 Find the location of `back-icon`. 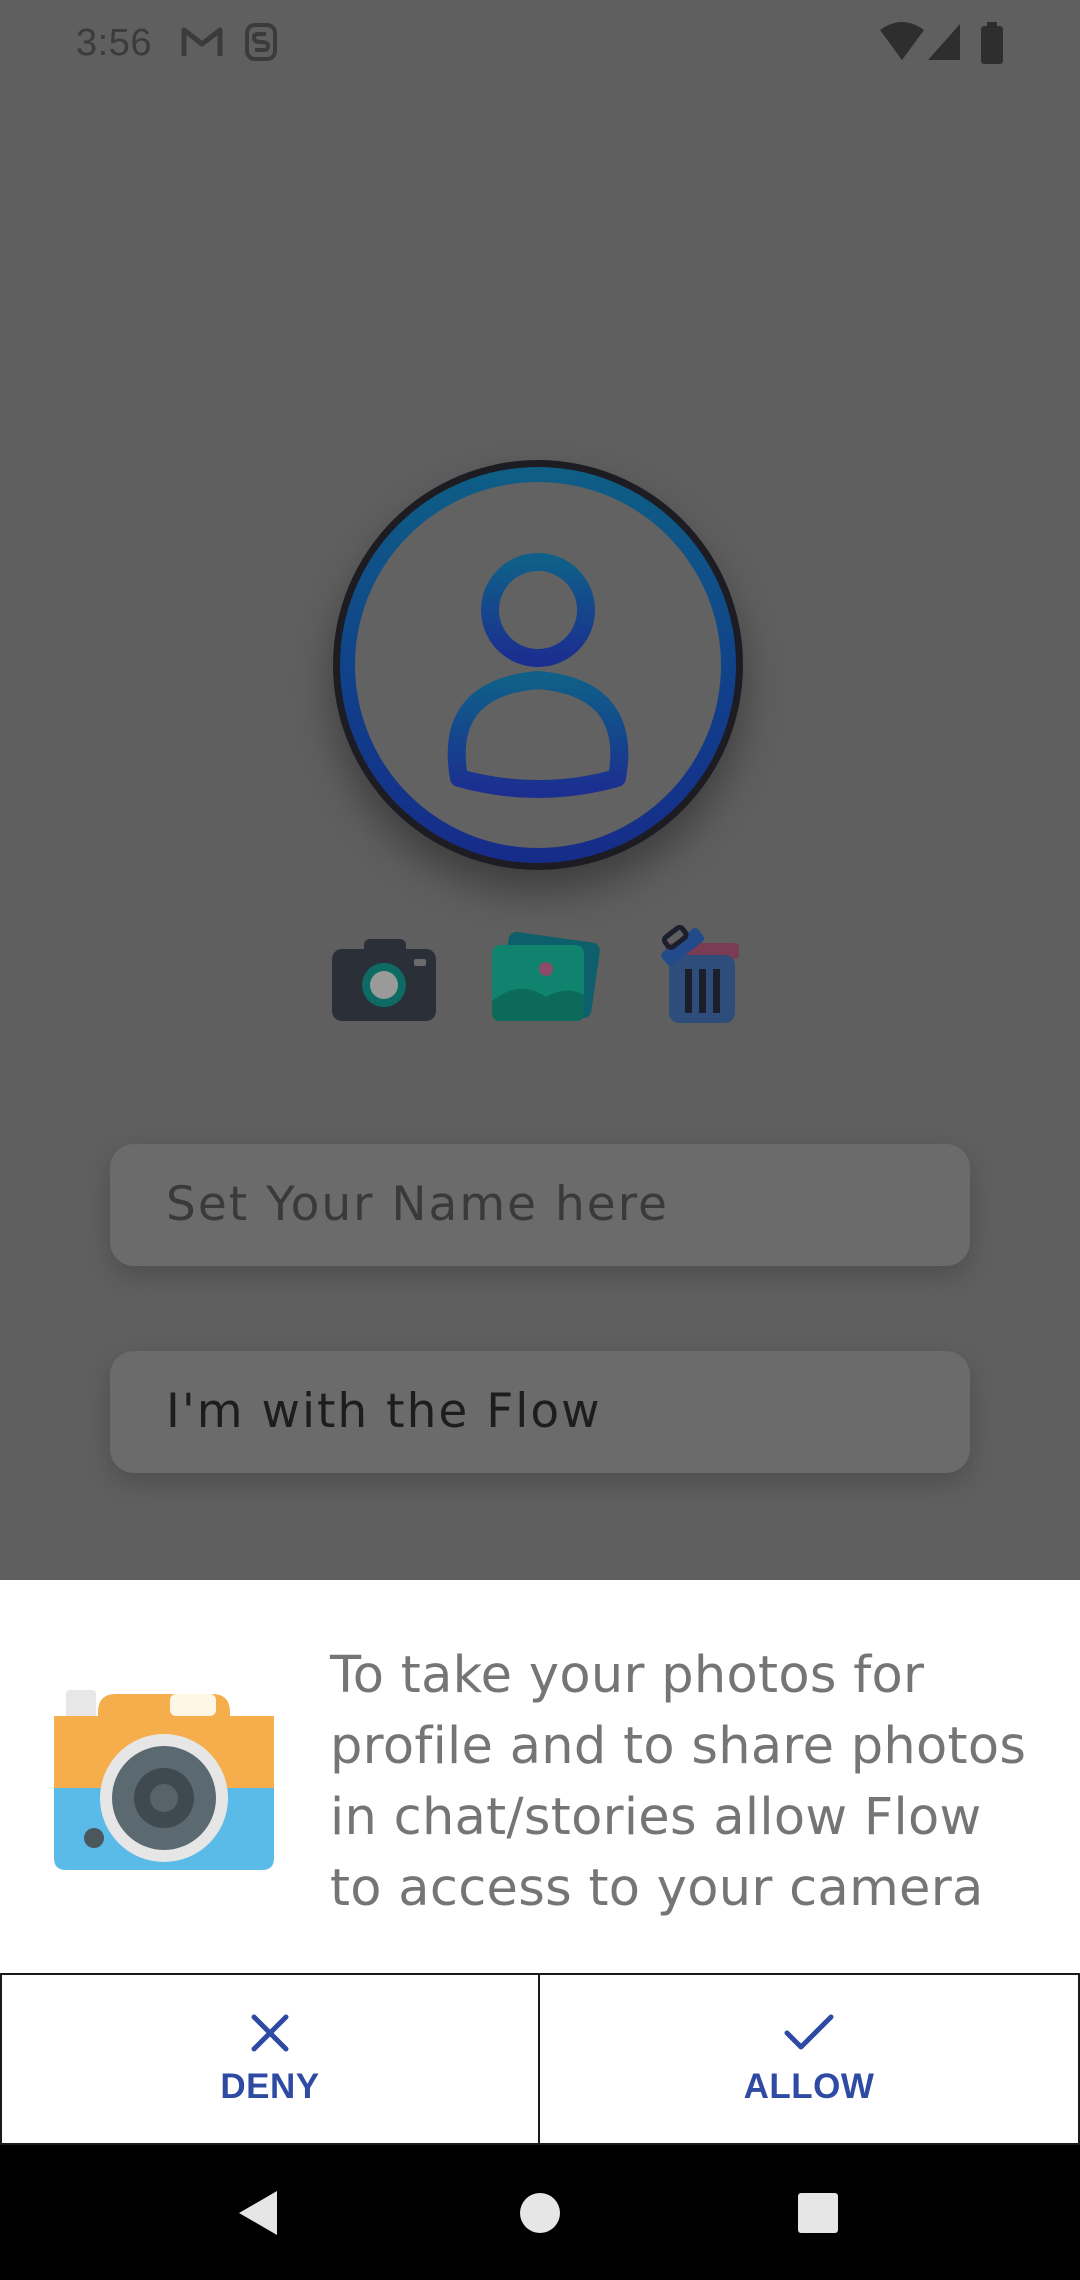

back-icon is located at coordinates (258, 2212).